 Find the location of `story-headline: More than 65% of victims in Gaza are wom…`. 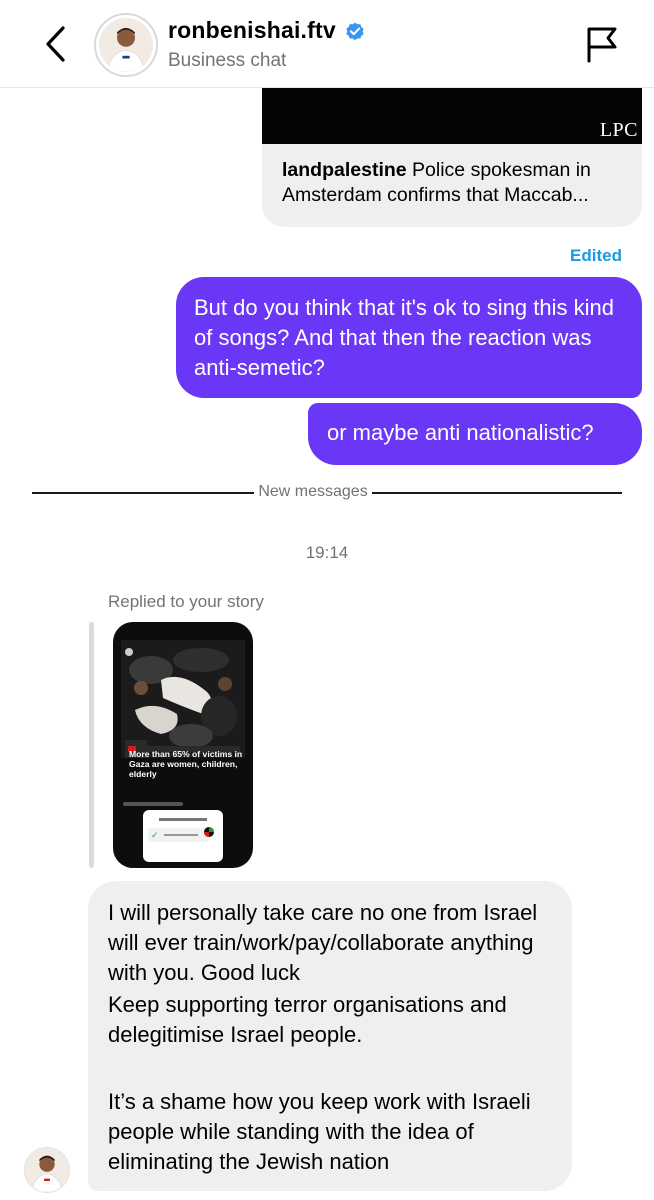

story-headline: More than 65% of victims in Gaza are wom… is located at coordinates (186, 764).